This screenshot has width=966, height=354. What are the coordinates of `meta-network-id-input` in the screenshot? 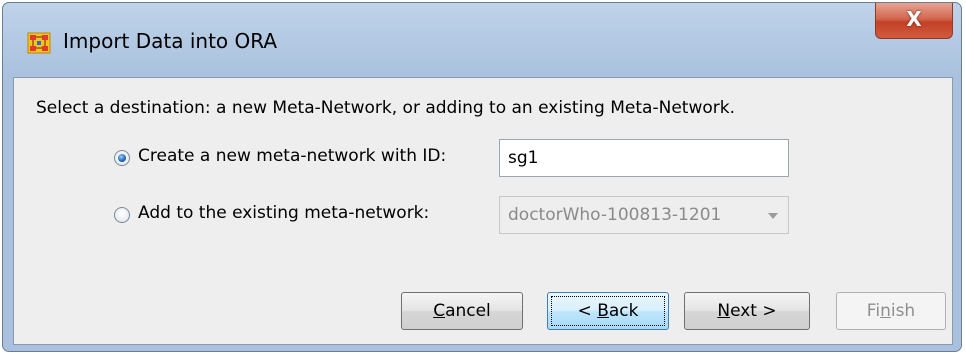 It's located at (644, 158).